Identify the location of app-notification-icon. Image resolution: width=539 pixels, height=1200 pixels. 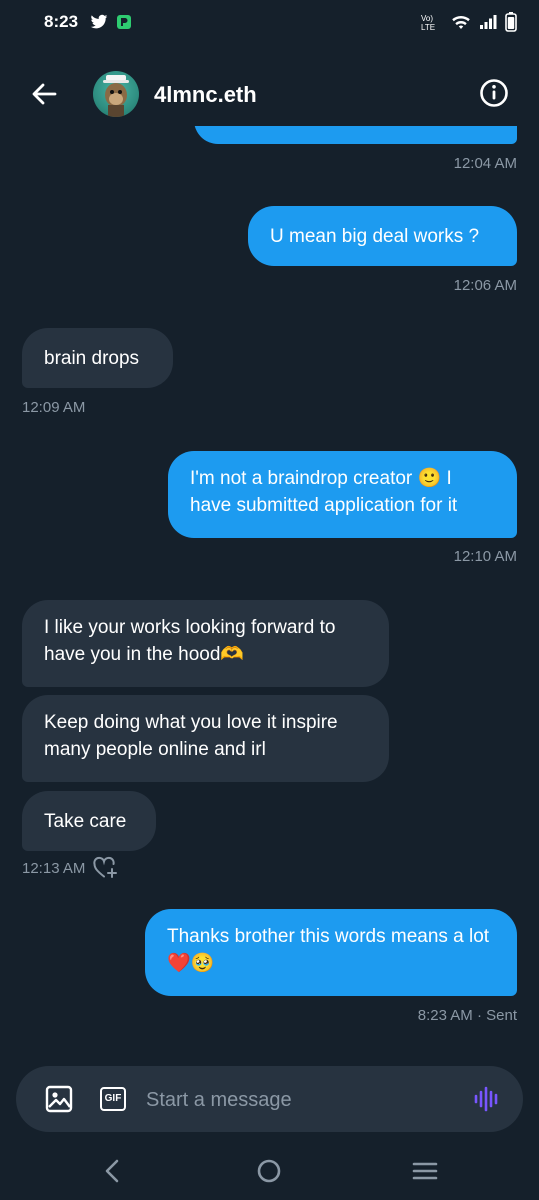
(124, 22).